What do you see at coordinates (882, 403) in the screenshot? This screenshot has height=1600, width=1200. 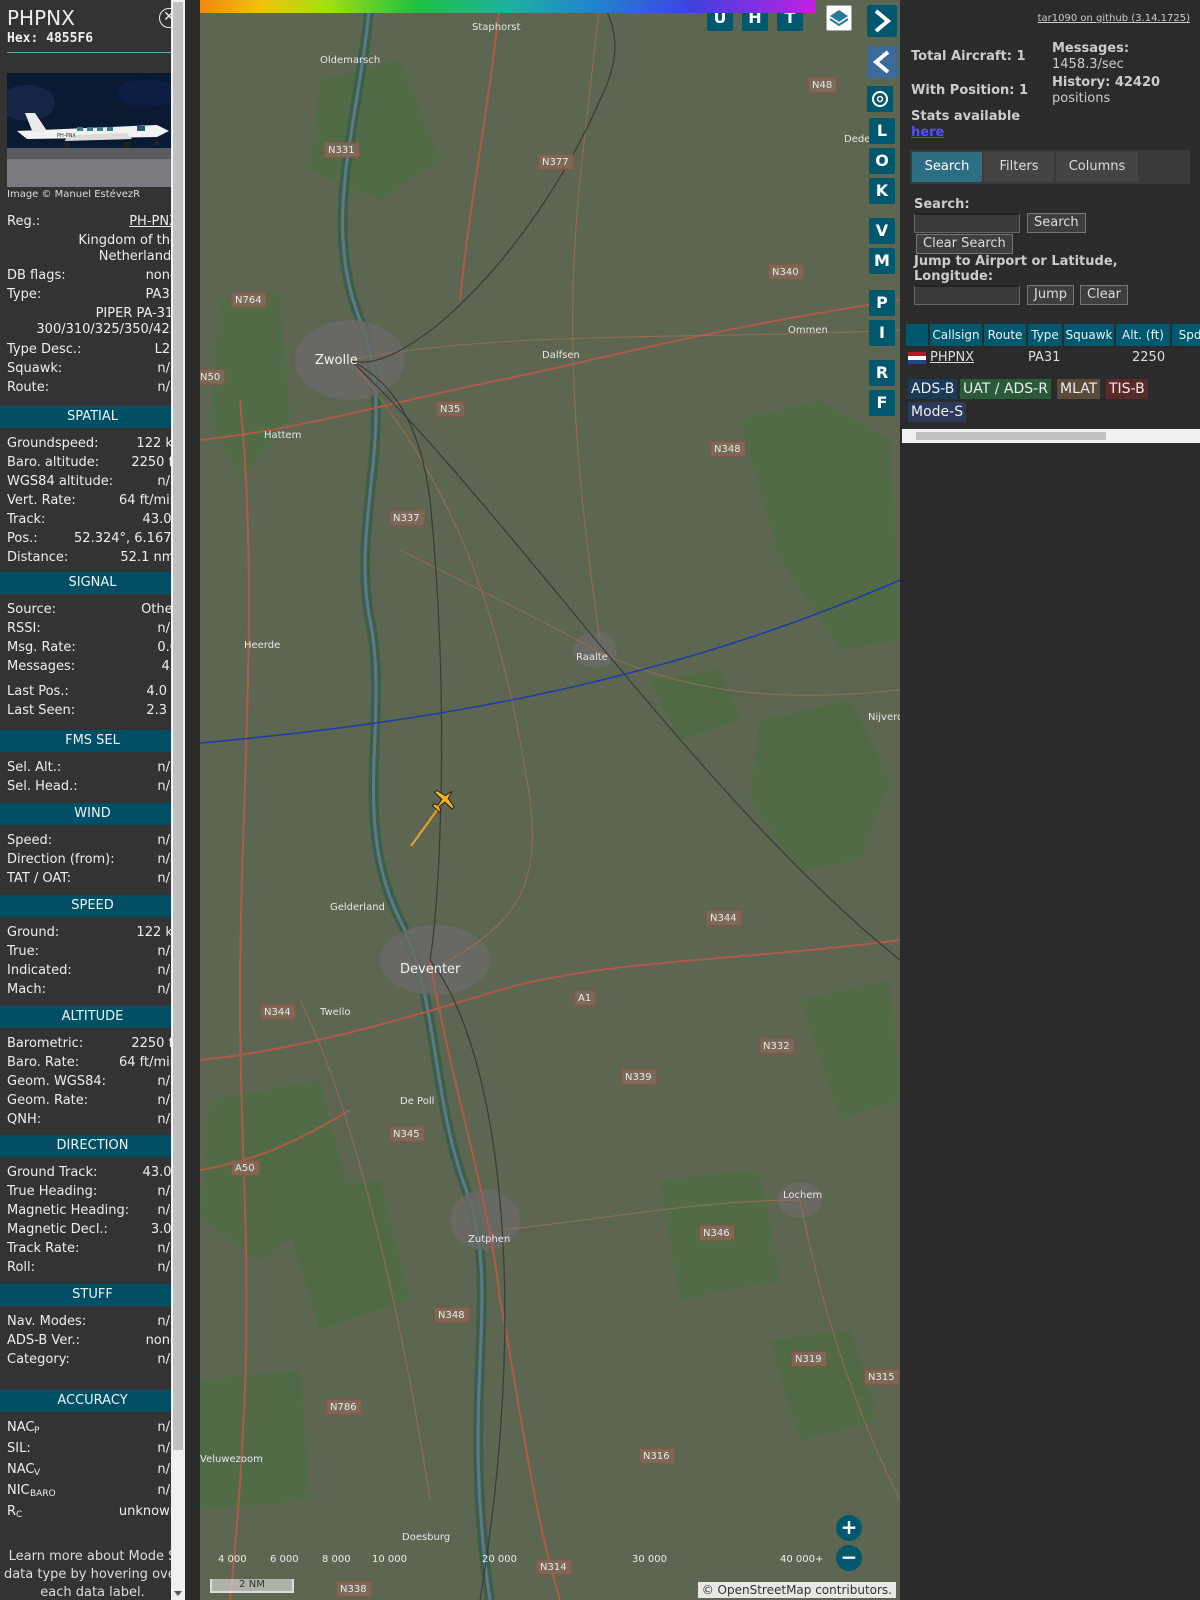 I see `map-button-f: F` at bounding box center [882, 403].